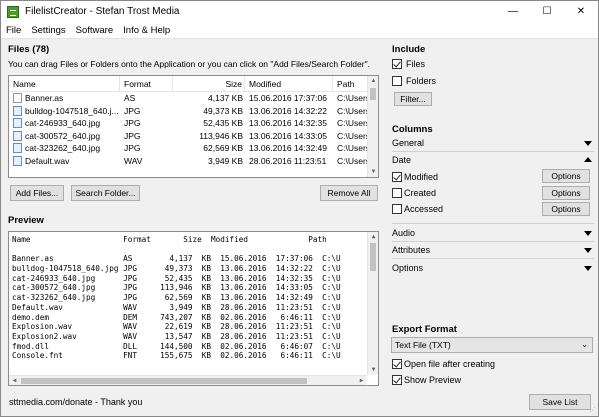 The width and height of the screenshot is (599, 417). What do you see at coordinates (289, 84) in the screenshot?
I see `col-modified: Modified` at bounding box center [289, 84].